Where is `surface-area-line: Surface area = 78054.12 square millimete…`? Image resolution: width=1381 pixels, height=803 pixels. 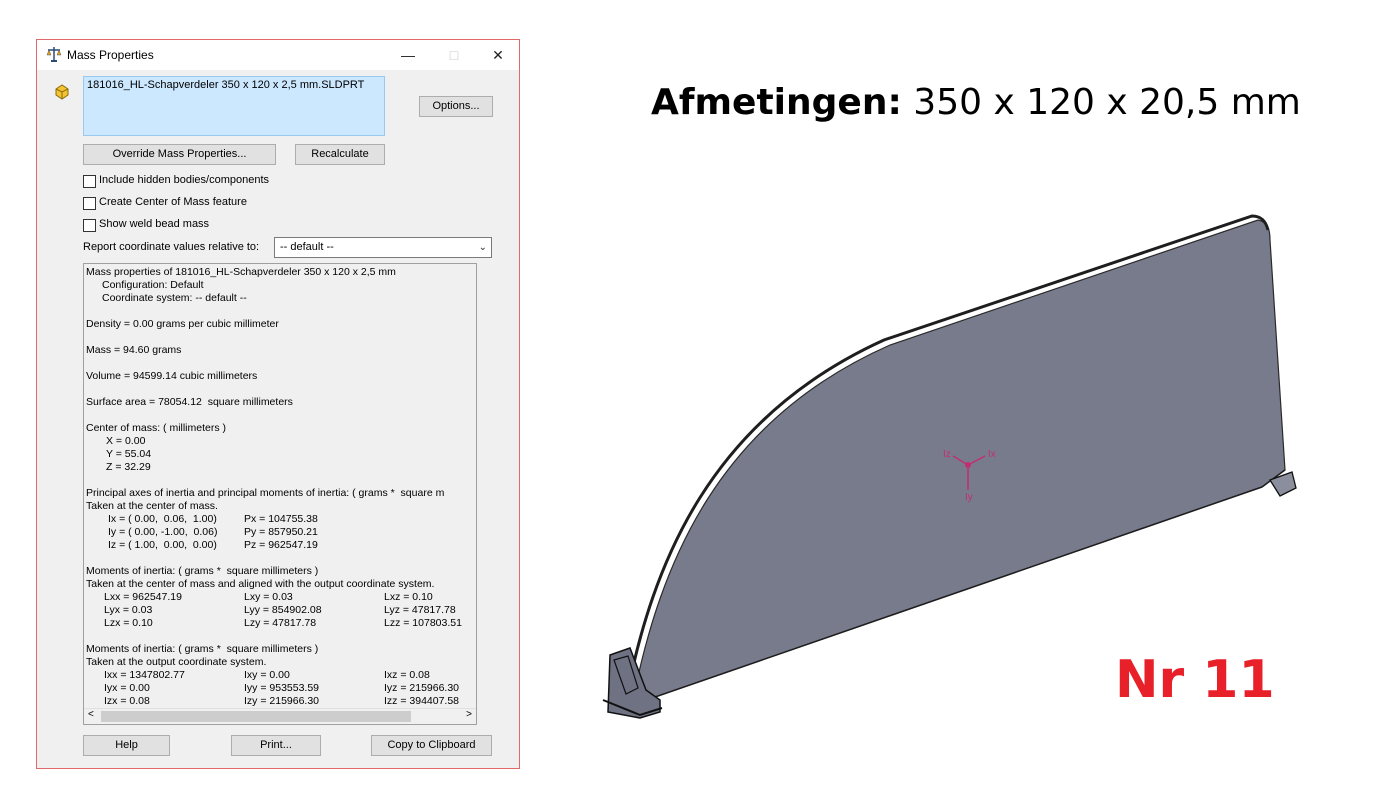
surface-area-line: Surface area = 78054.12 square millimete… is located at coordinates (189, 402).